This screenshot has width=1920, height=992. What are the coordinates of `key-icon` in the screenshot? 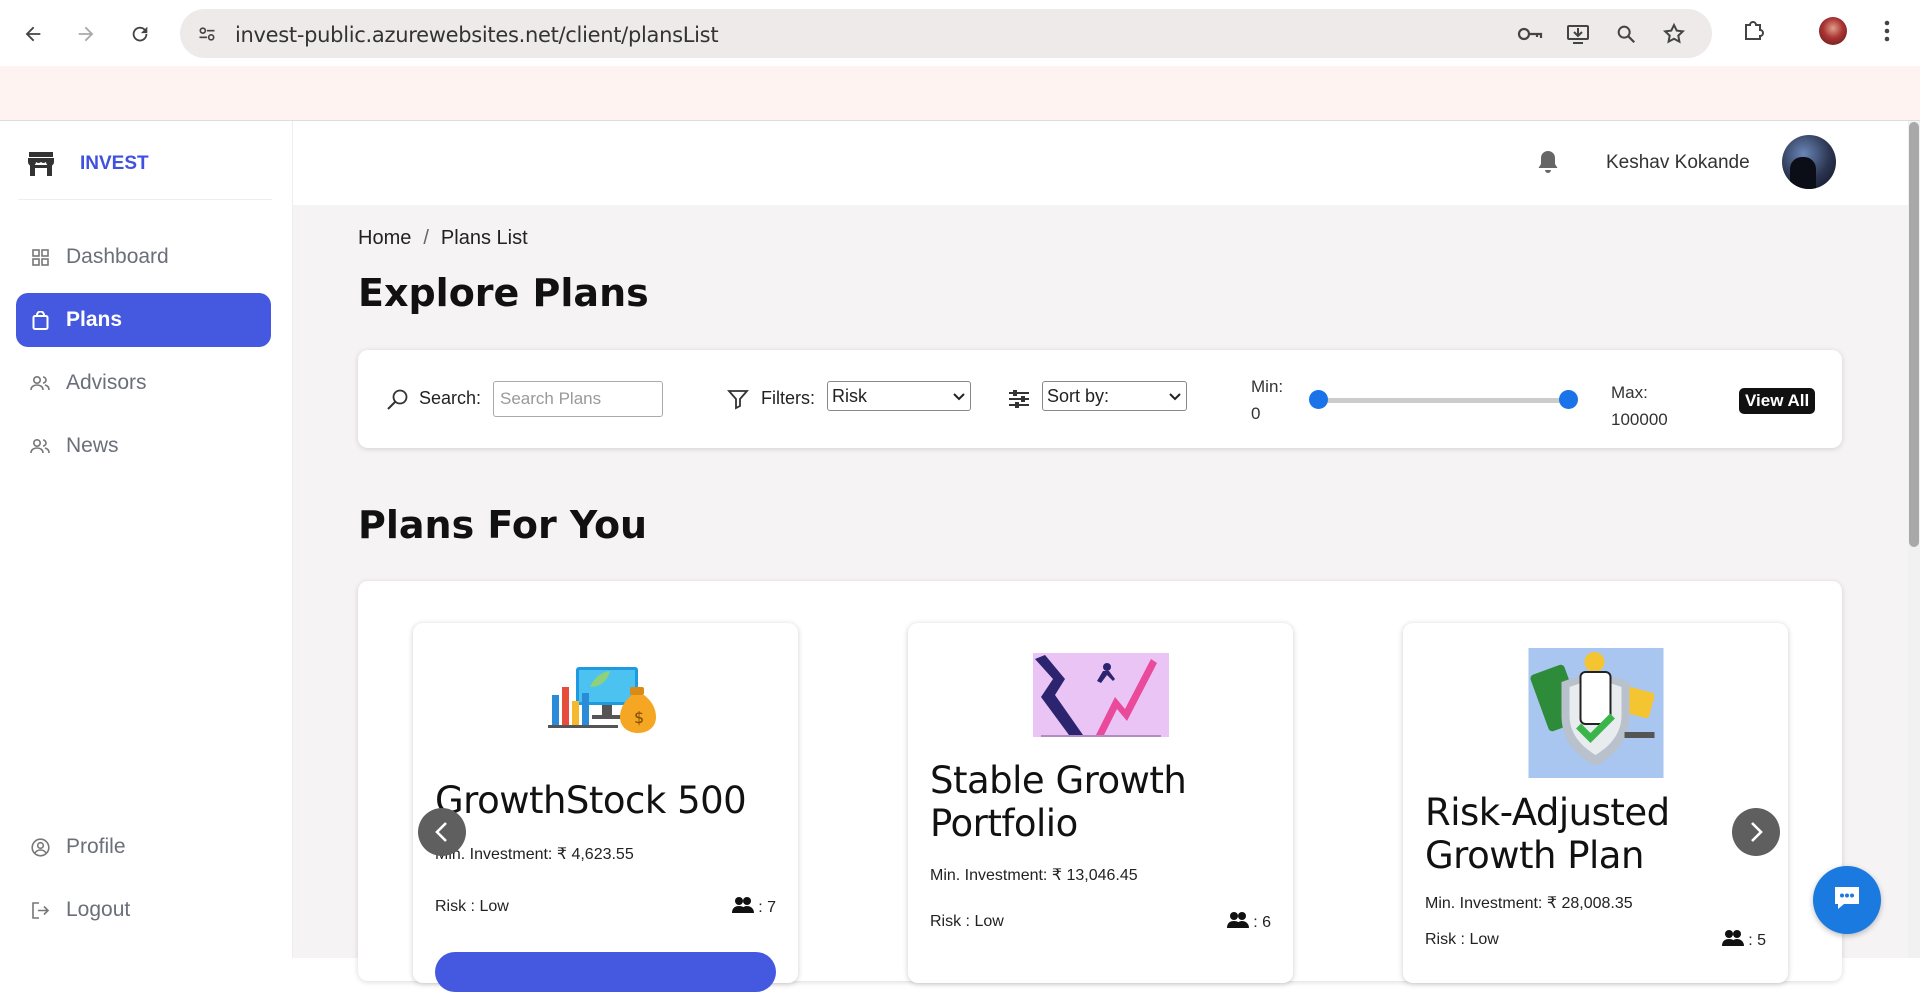 It's located at (1530, 34).